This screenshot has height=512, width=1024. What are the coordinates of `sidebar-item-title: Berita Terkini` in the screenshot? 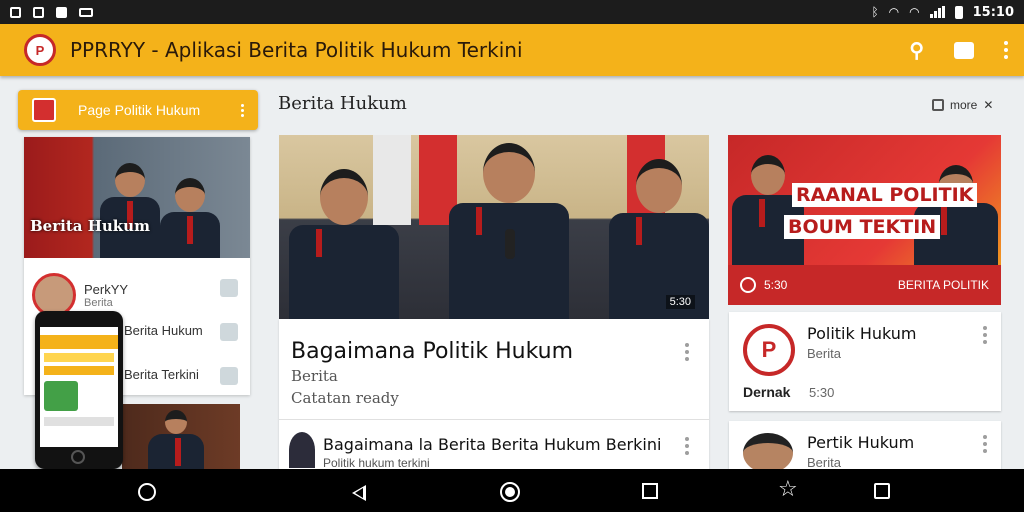 It's located at (161, 374).